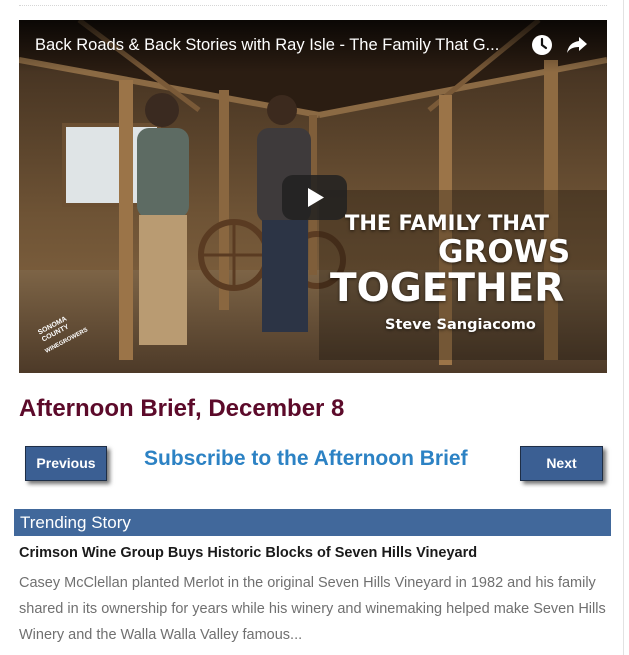  Describe the element at coordinates (312, 522) in the screenshot. I see `trending-header: Trending Story` at that location.